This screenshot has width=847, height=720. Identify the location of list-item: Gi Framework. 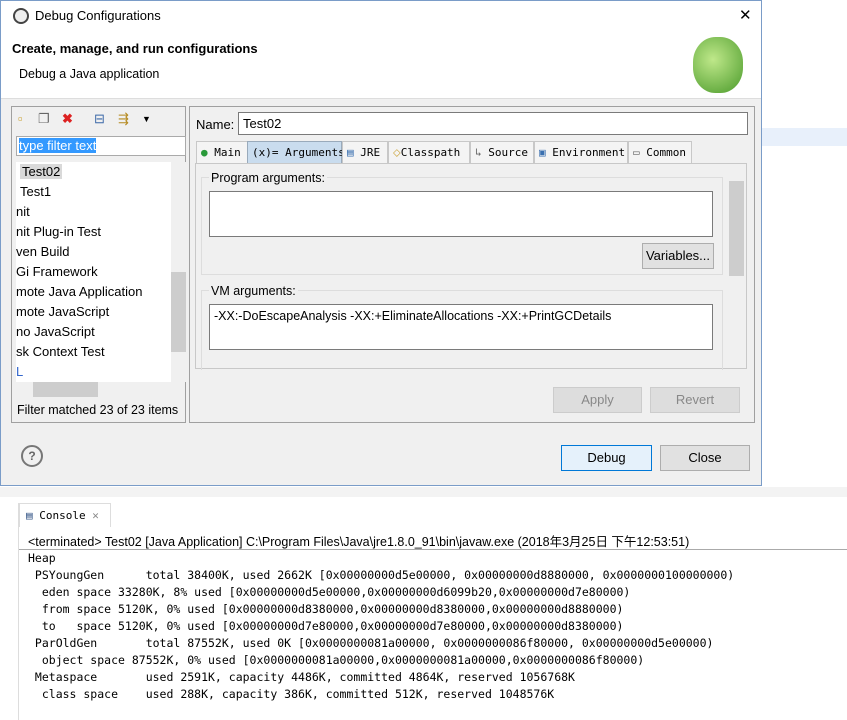
(93, 272).